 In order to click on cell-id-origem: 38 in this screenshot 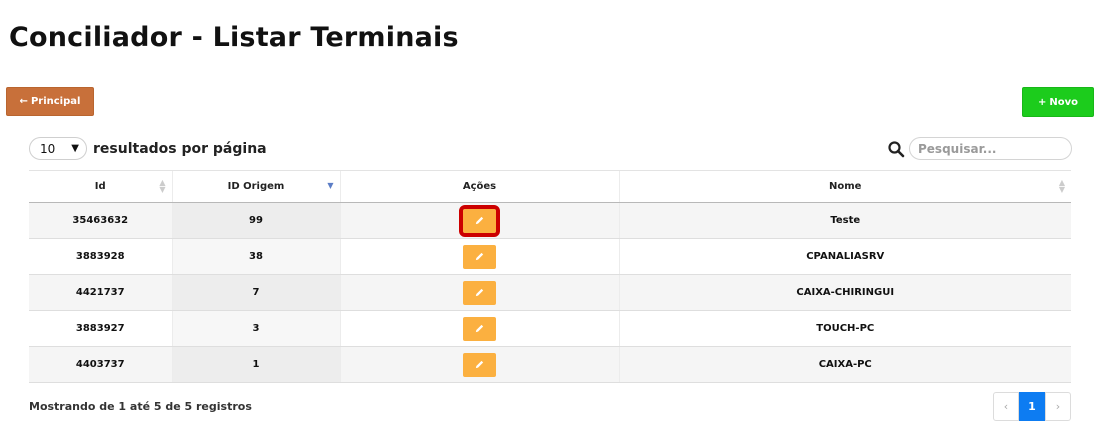, I will do `click(255, 256)`.